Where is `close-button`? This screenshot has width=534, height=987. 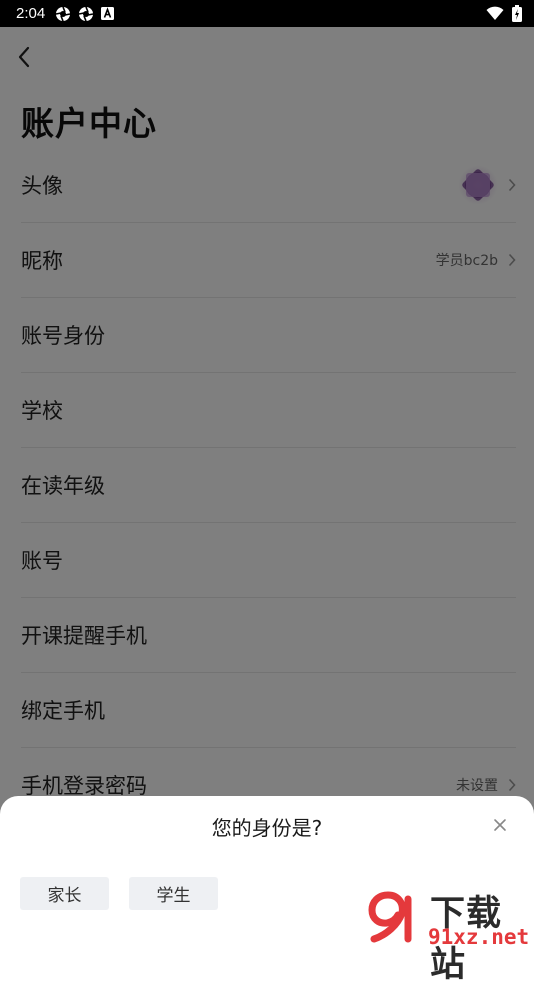 close-button is located at coordinates (500, 825).